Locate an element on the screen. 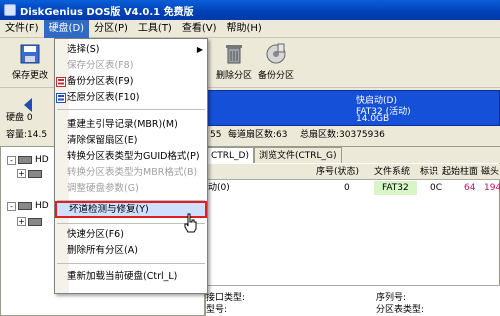 This screenshot has width=500, height=316. menu-item-clear-reserved-sectors: 清除保留扇区(E) is located at coordinates (131, 141).